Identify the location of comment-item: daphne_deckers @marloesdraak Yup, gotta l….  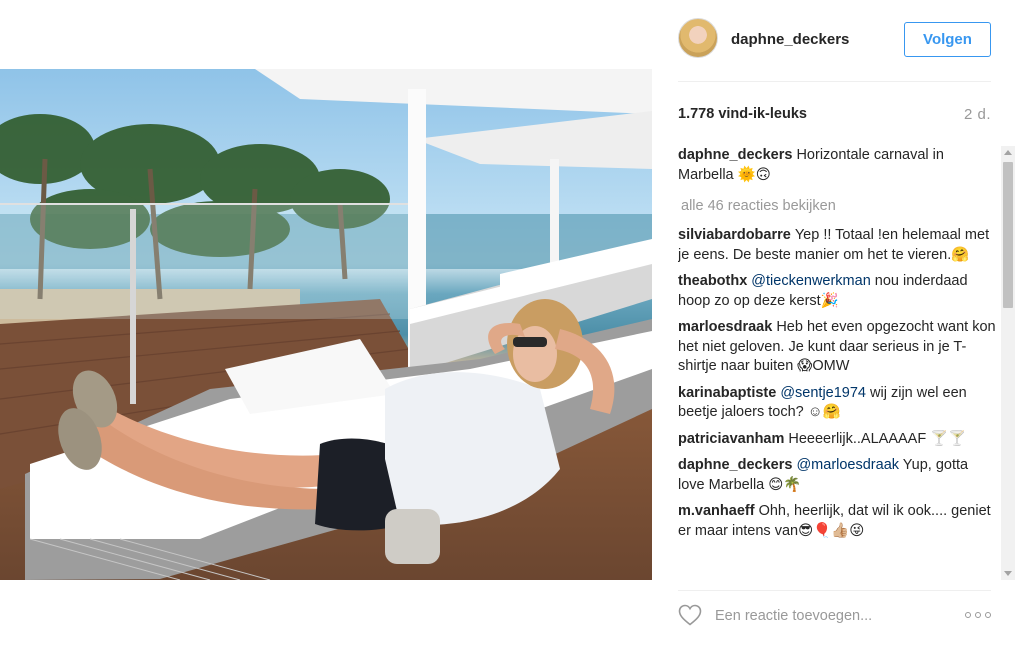
(839, 475).